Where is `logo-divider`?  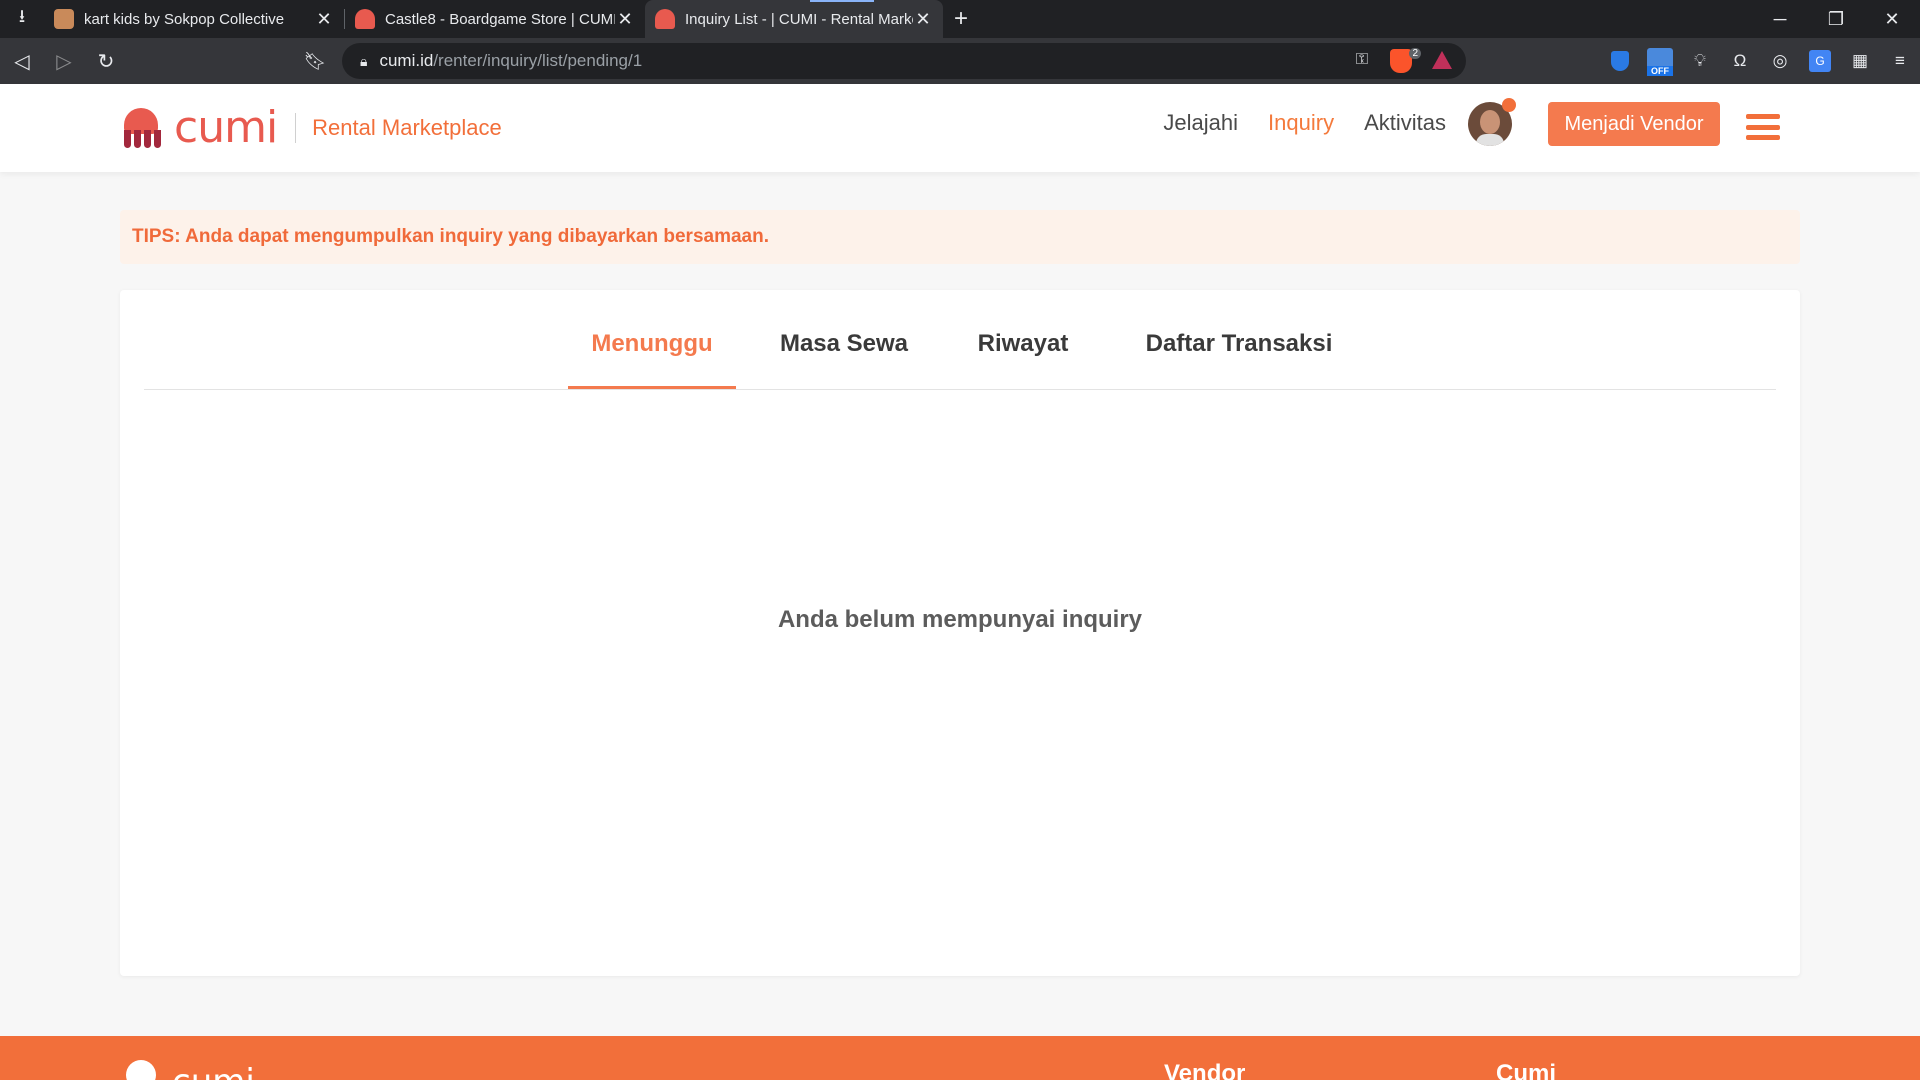
logo-divider is located at coordinates (296, 128).